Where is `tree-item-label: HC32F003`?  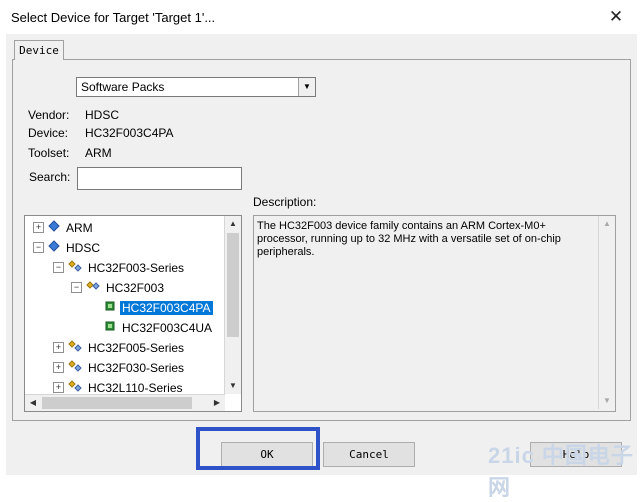 tree-item-label: HC32F003 is located at coordinates (135, 287).